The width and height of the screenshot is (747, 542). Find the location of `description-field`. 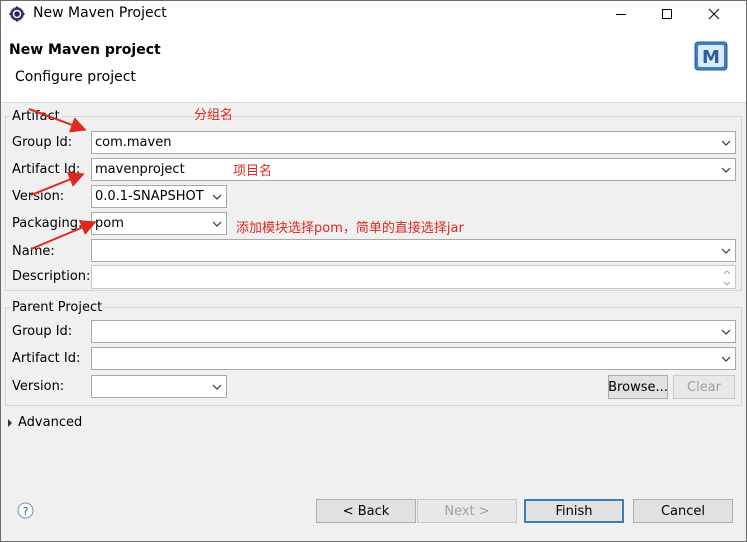

description-field is located at coordinates (413, 277).